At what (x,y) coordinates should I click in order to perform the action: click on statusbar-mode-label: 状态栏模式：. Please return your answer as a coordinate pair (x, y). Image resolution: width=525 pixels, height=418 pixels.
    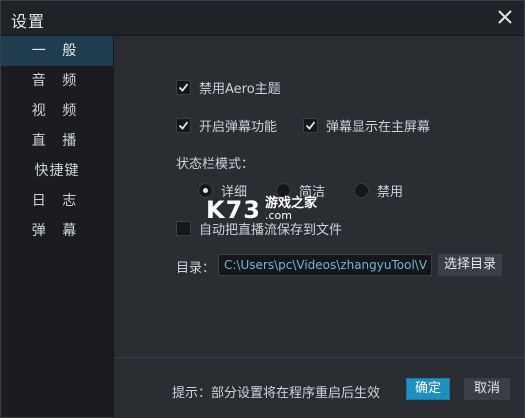
    Looking at the image, I should click on (215, 164).